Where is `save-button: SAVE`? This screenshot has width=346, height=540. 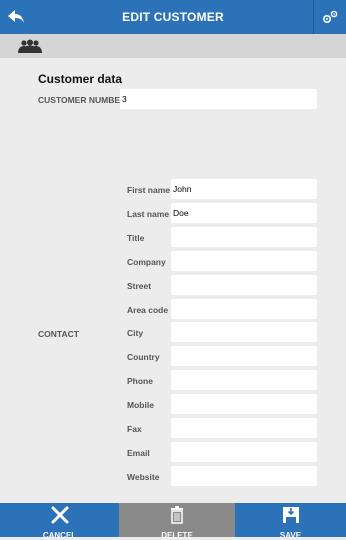
save-button: SAVE is located at coordinates (290, 521).